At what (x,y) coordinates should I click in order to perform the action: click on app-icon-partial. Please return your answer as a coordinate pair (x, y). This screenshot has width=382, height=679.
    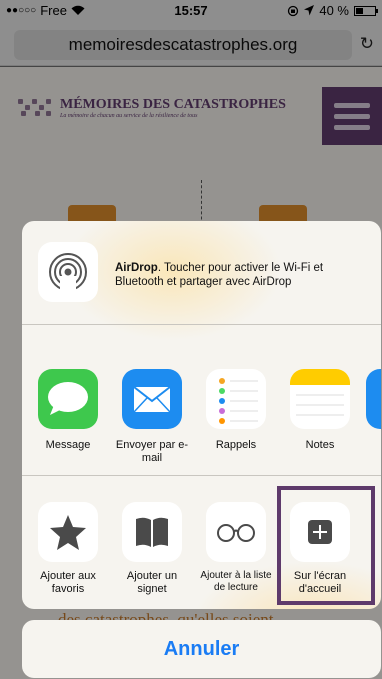
    Looking at the image, I should click on (373, 399).